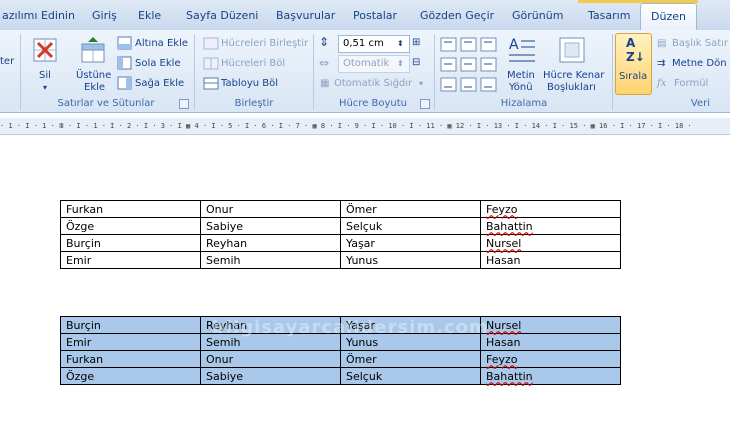  Describe the element at coordinates (521, 87) in the screenshot. I see `text-direction-label-2: Yönü` at that location.